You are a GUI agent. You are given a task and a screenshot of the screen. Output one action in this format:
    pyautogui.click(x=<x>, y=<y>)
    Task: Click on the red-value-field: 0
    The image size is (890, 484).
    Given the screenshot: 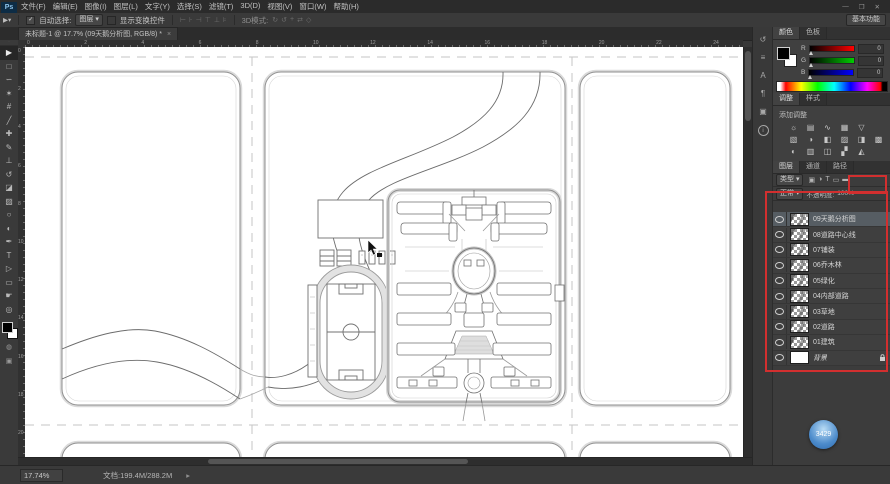 What is the action you would take?
    pyautogui.click(x=870, y=48)
    